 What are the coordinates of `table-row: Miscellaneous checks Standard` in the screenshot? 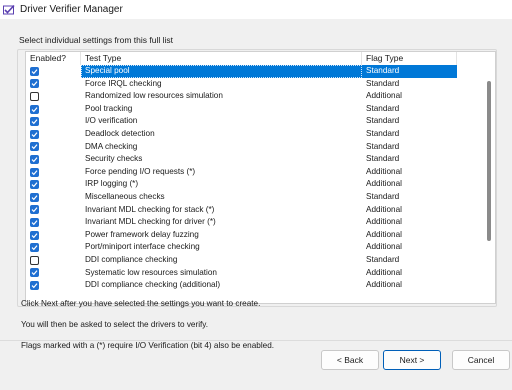 It's located at (260, 197).